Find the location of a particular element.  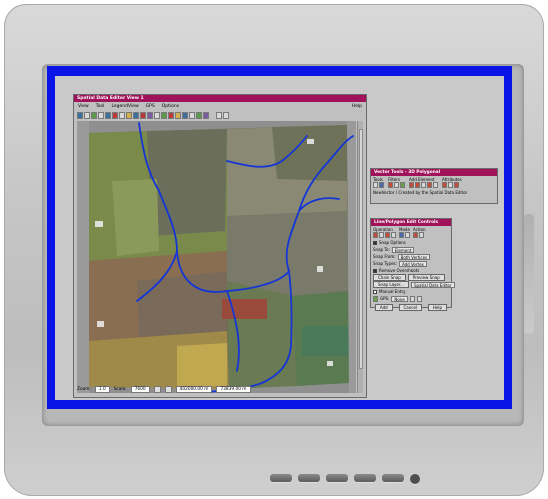

menu-help: Help is located at coordinates (357, 106).